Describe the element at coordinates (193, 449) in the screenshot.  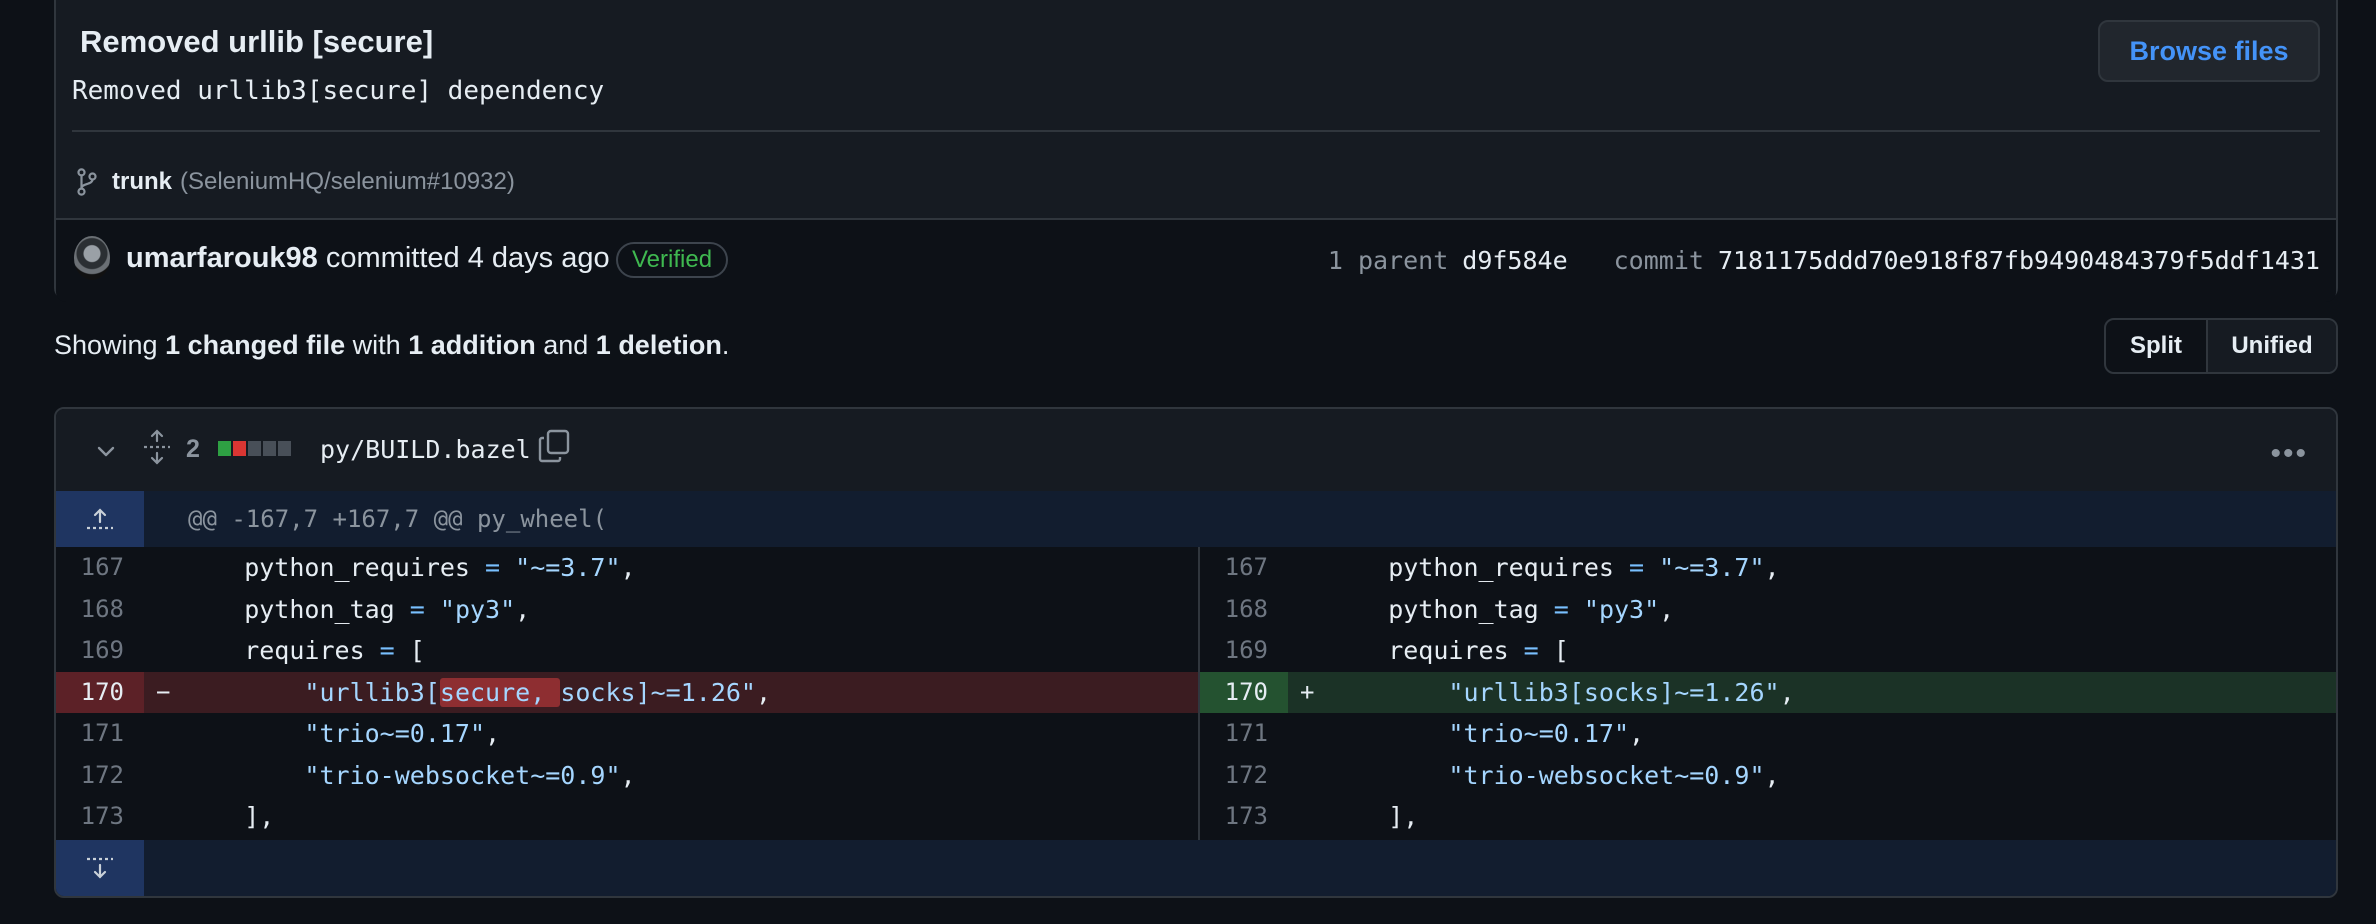
I see `change-count: 2` at that location.